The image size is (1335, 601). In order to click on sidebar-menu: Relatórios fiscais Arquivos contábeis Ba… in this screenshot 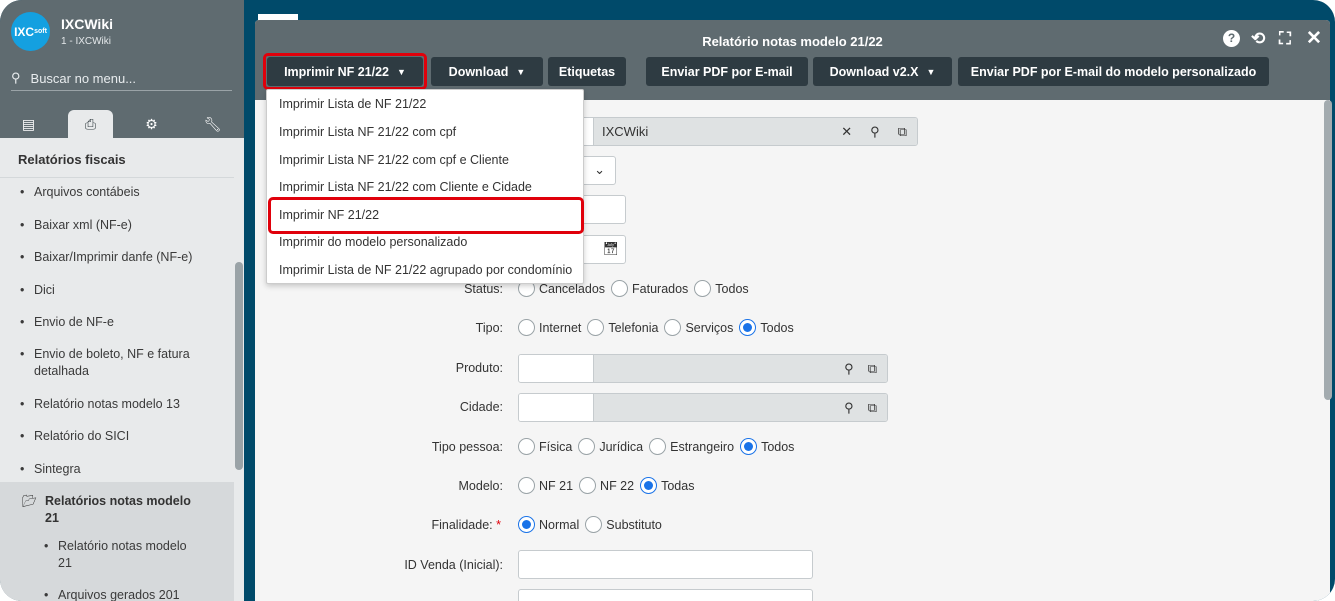, I will do `click(117, 369)`.